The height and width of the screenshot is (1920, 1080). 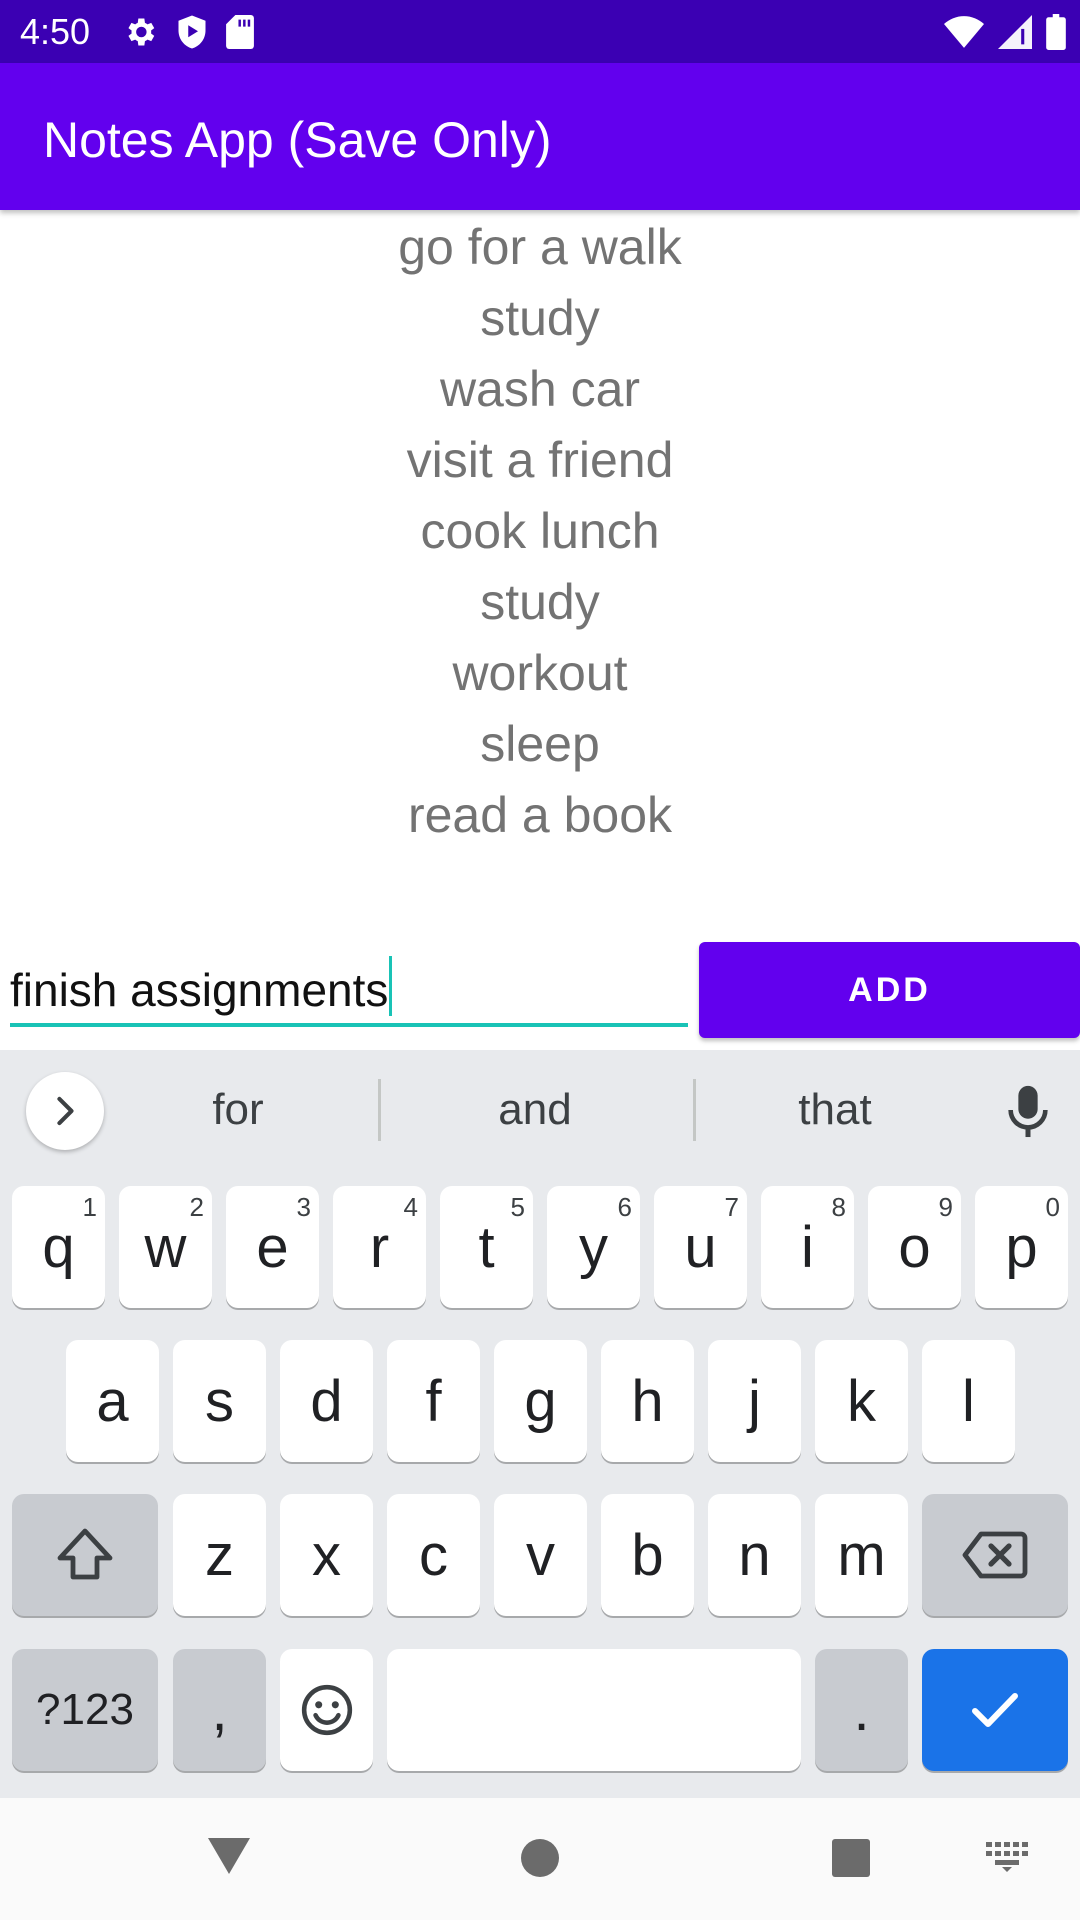 I want to click on key-label: g, so click(x=540, y=1401).